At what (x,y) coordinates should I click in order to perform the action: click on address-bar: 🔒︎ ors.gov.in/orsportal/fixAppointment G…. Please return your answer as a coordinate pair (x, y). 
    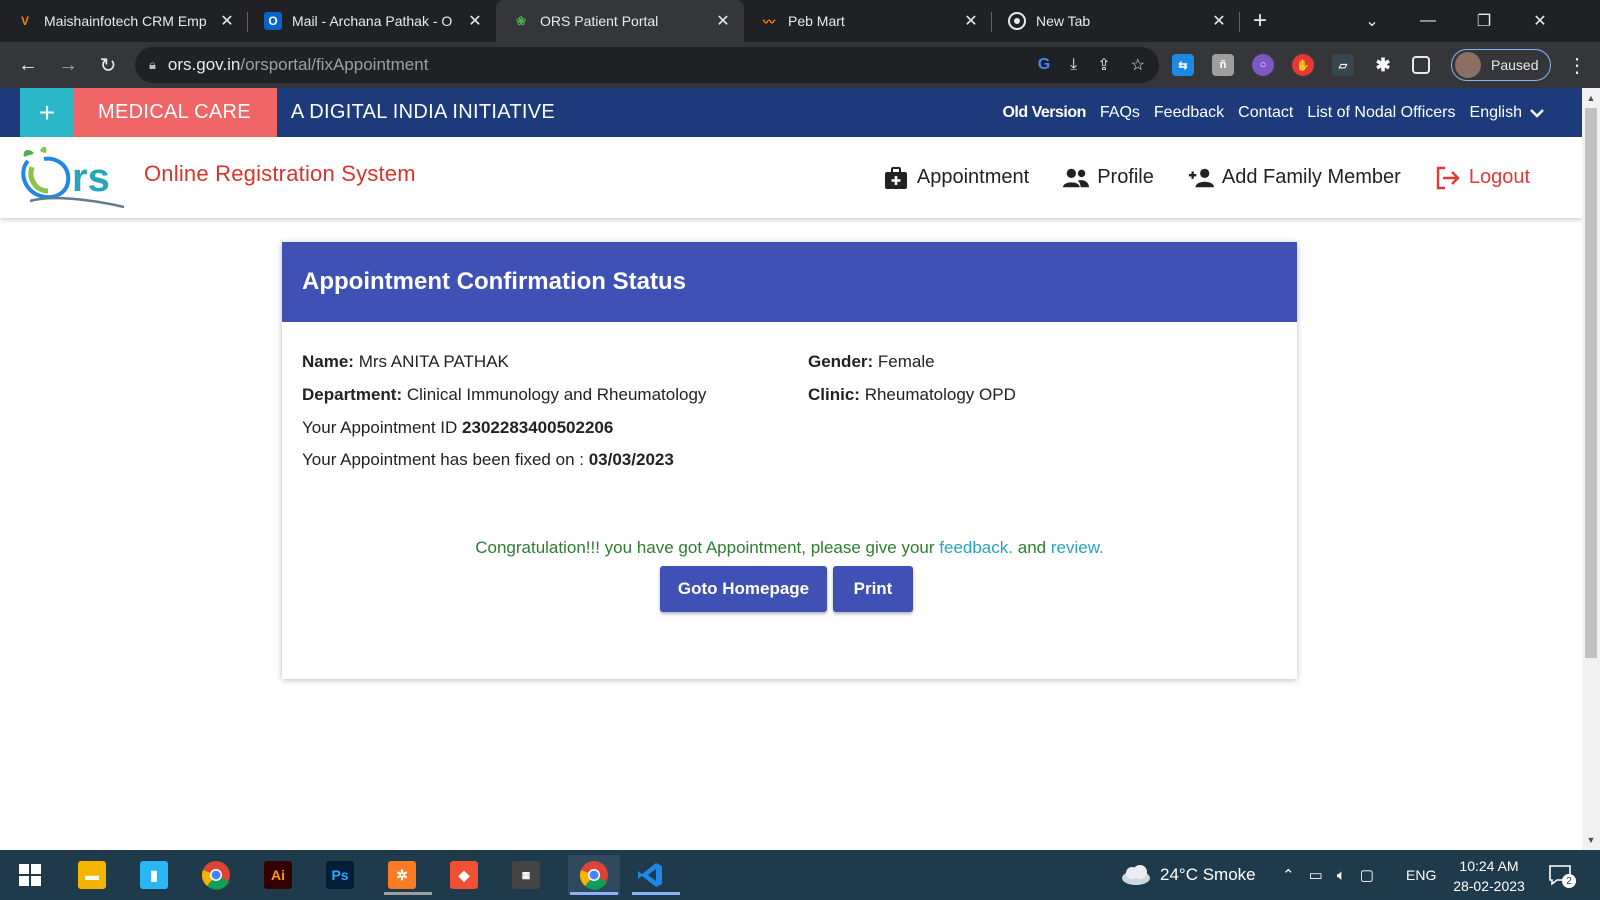
    Looking at the image, I should click on (647, 65).